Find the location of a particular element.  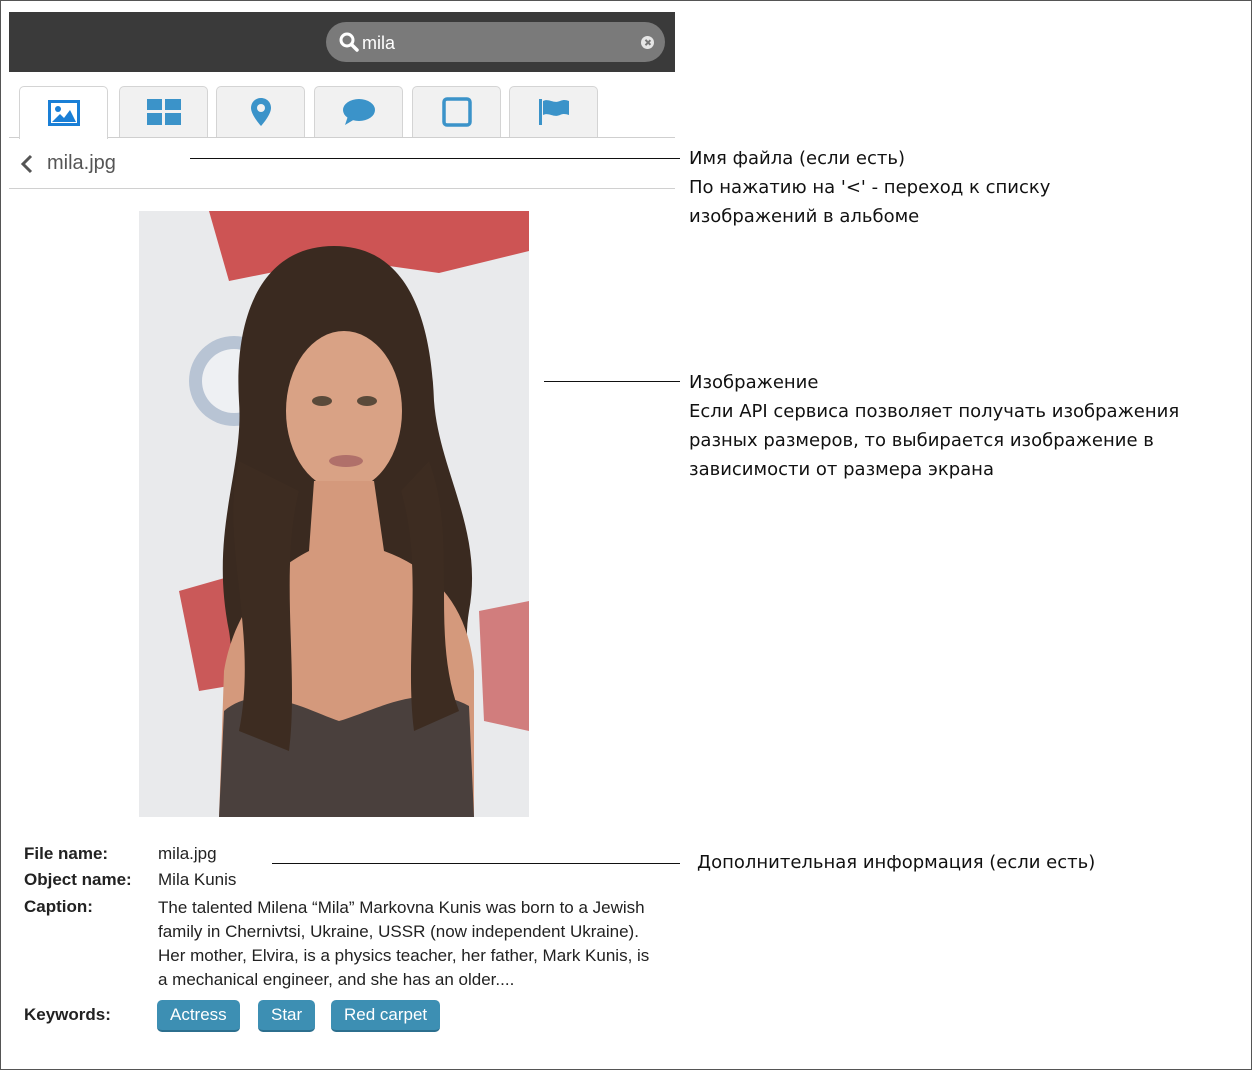

file-name-label: File name: is located at coordinates (66, 853).